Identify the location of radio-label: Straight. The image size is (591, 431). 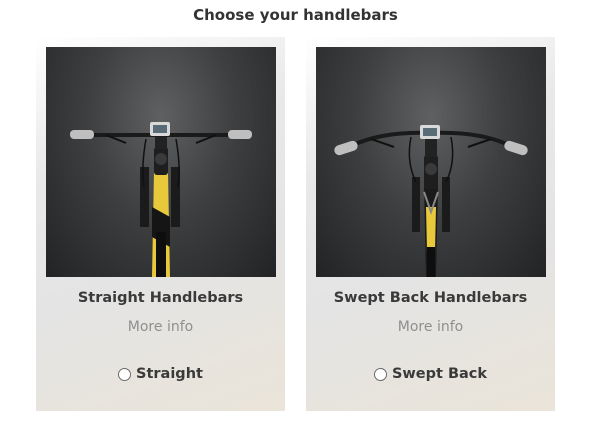
(169, 374).